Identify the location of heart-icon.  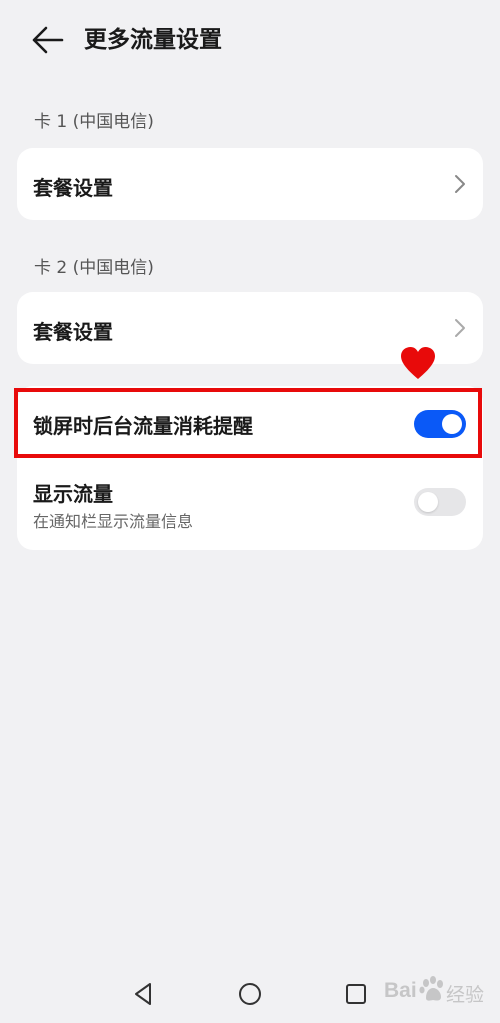
(418, 363).